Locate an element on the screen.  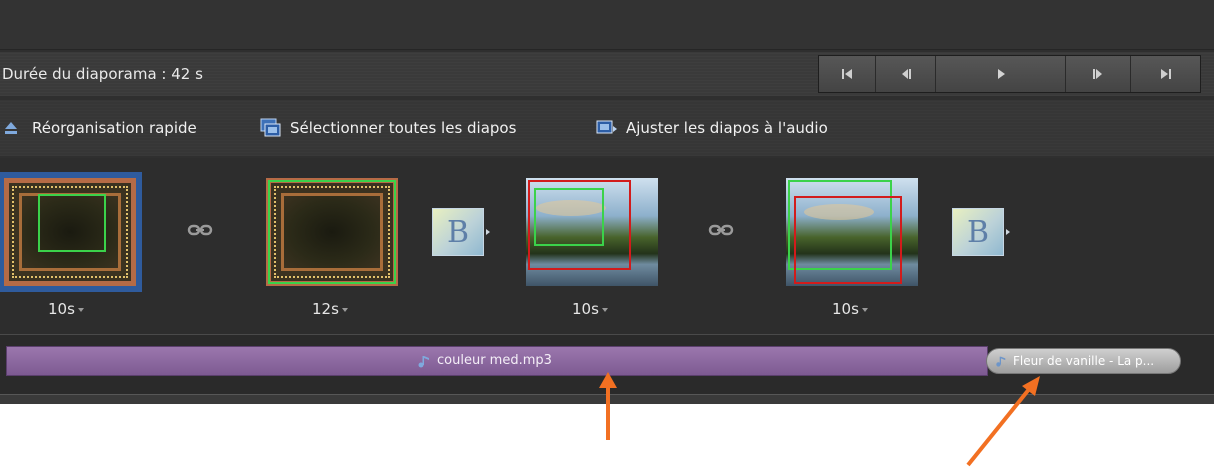
slide-duration-1: 10s is located at coordinates (66, 309).